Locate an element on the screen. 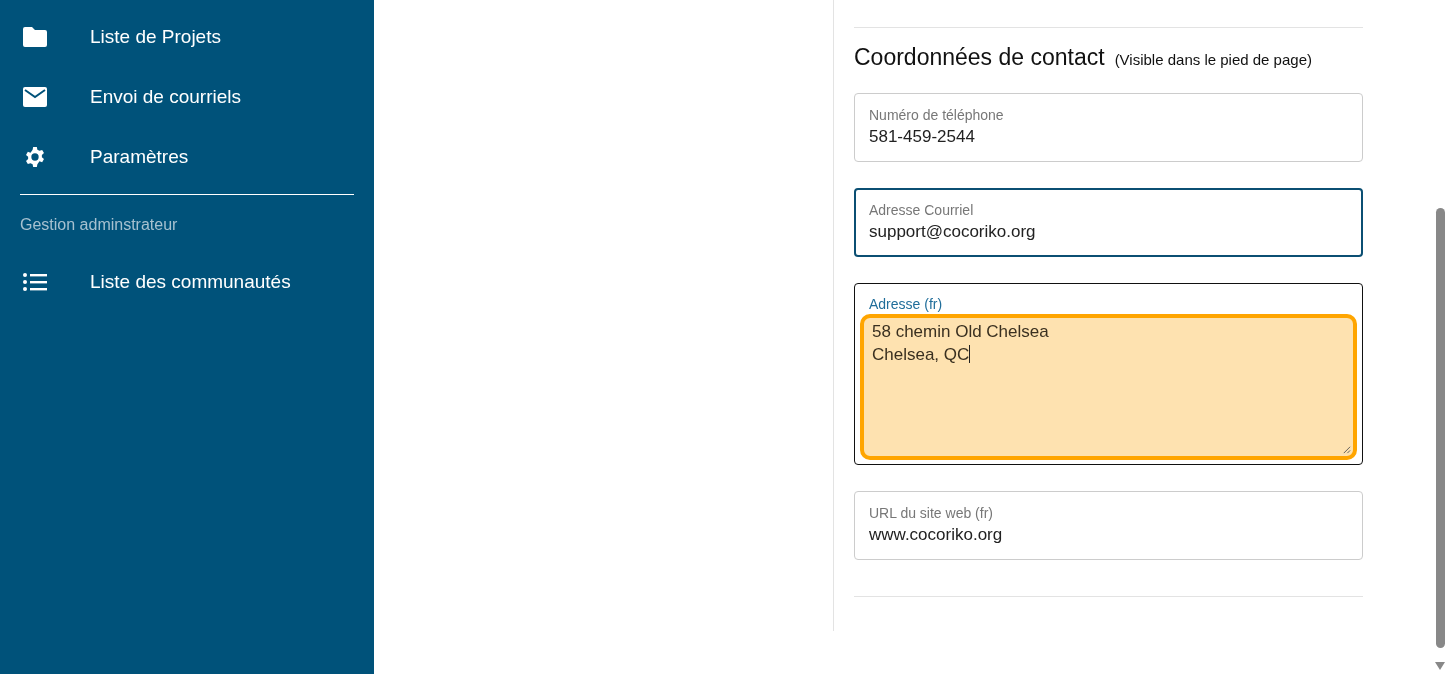 This screenshot has width=1447, height=674. input-field: Adresse Courriel support@cocoriko.org is located at coordinates (1108, 222).